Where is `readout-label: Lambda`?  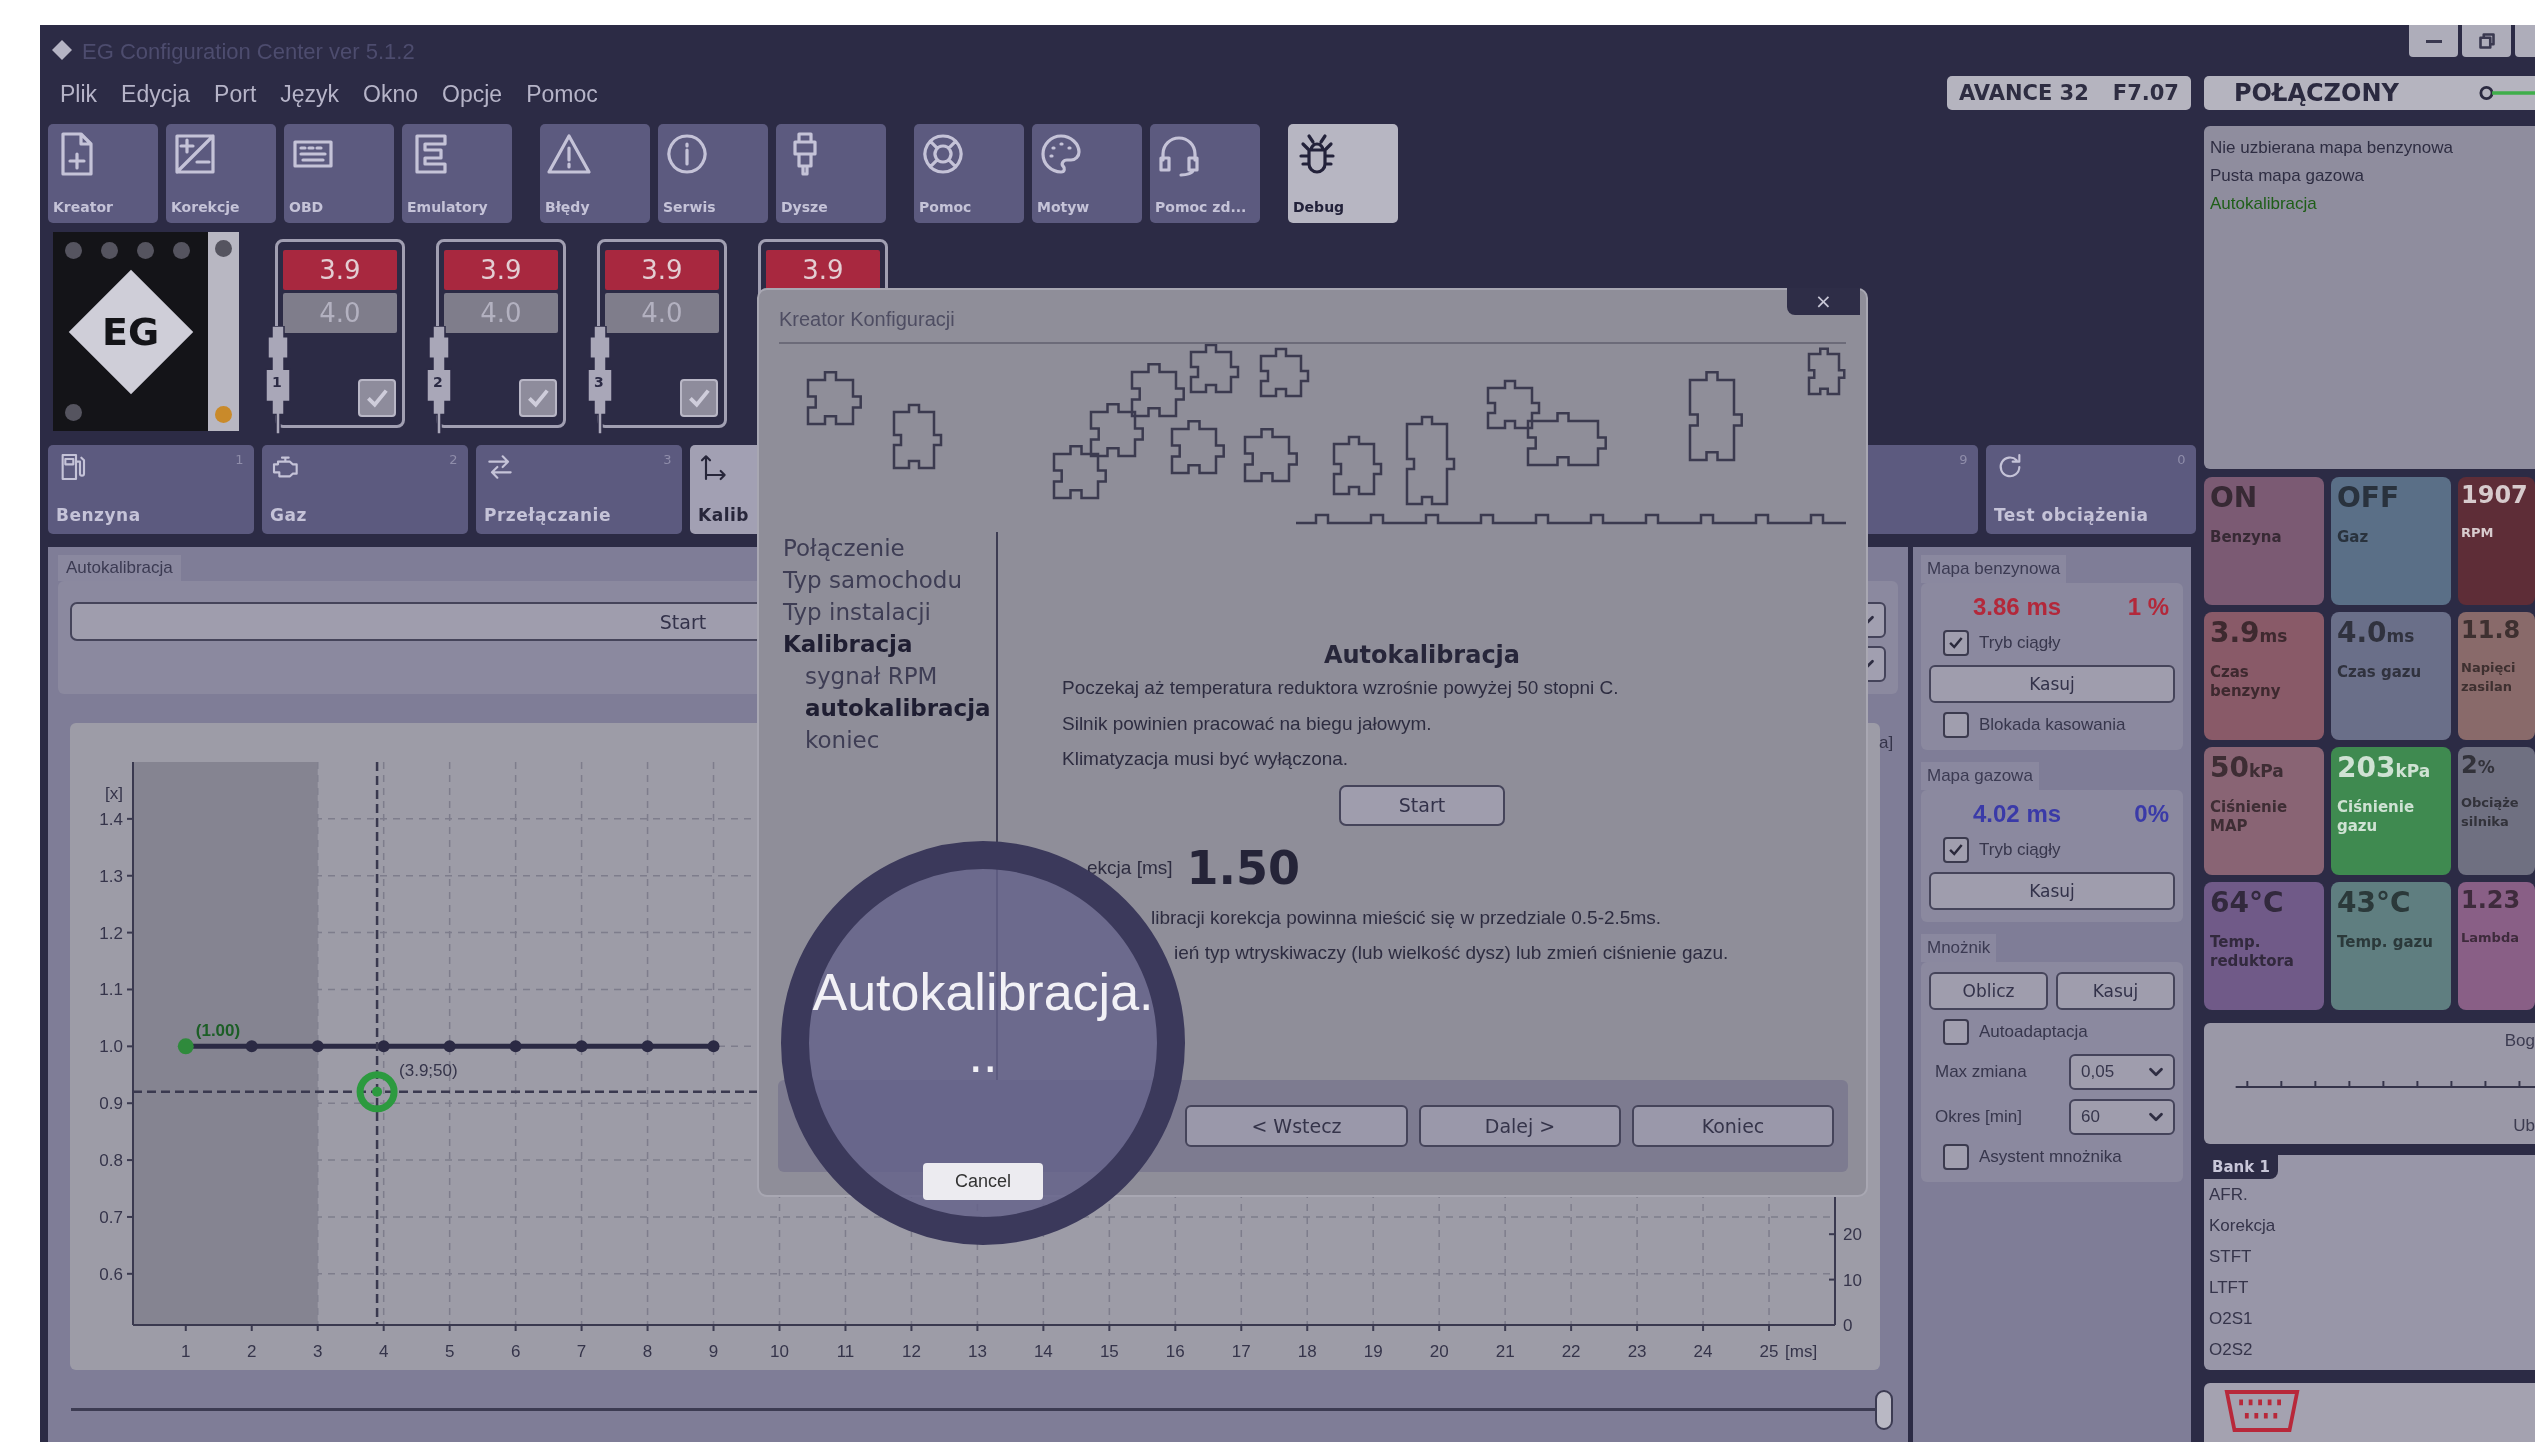 readout-label: Lambda is located at coordinates (2490, 938).